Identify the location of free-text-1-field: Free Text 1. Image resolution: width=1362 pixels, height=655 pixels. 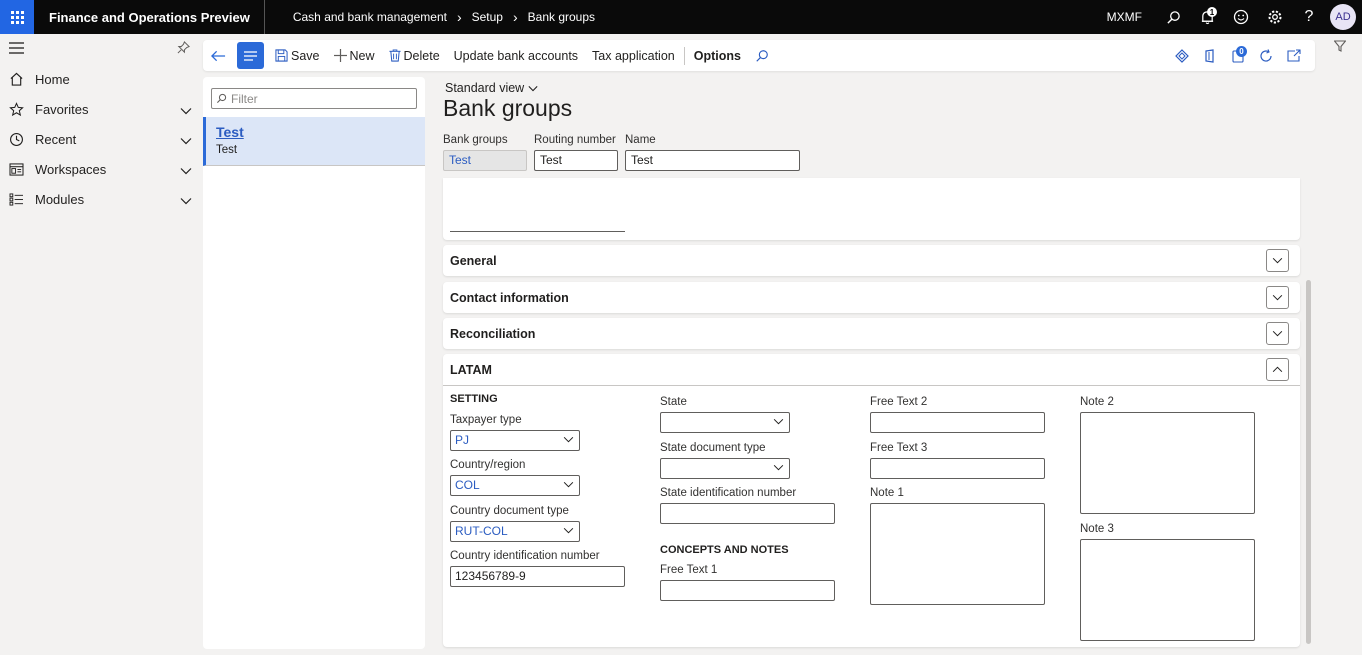
(747, 582).